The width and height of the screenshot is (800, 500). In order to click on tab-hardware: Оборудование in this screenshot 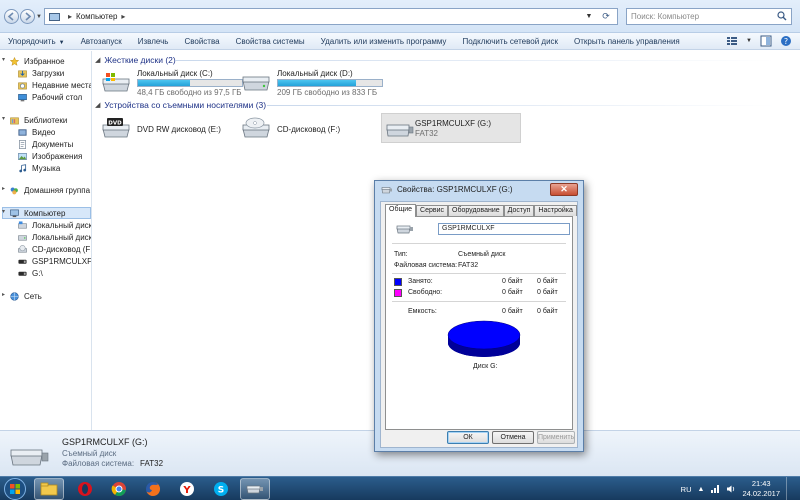, I will do `click(476, 210)`.